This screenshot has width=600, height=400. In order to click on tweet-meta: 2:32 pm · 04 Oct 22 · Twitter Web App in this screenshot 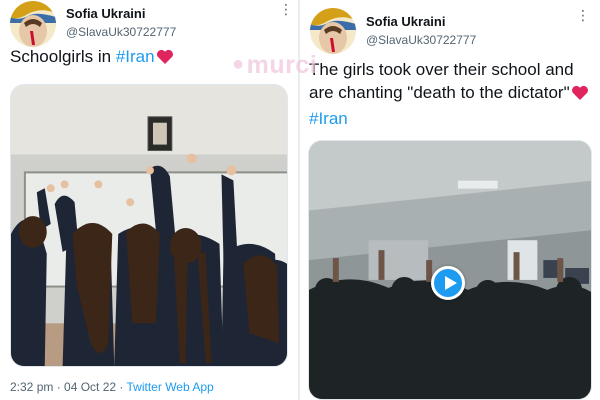, I will do `click(112, 387)`.